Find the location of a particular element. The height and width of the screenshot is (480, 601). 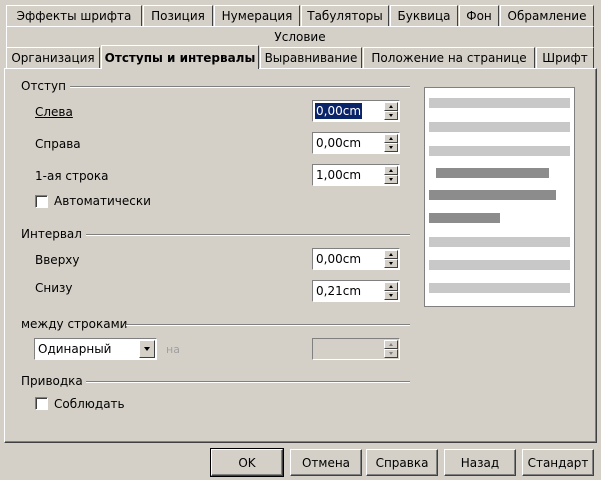

register-checkbox is located at coordinates (41, 403).